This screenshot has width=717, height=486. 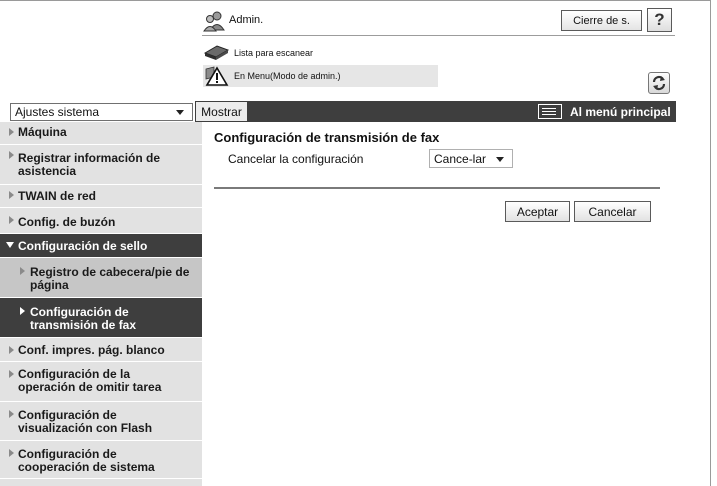 I want to click on logout-button: Cierre de s., so click(x=601, y=20).